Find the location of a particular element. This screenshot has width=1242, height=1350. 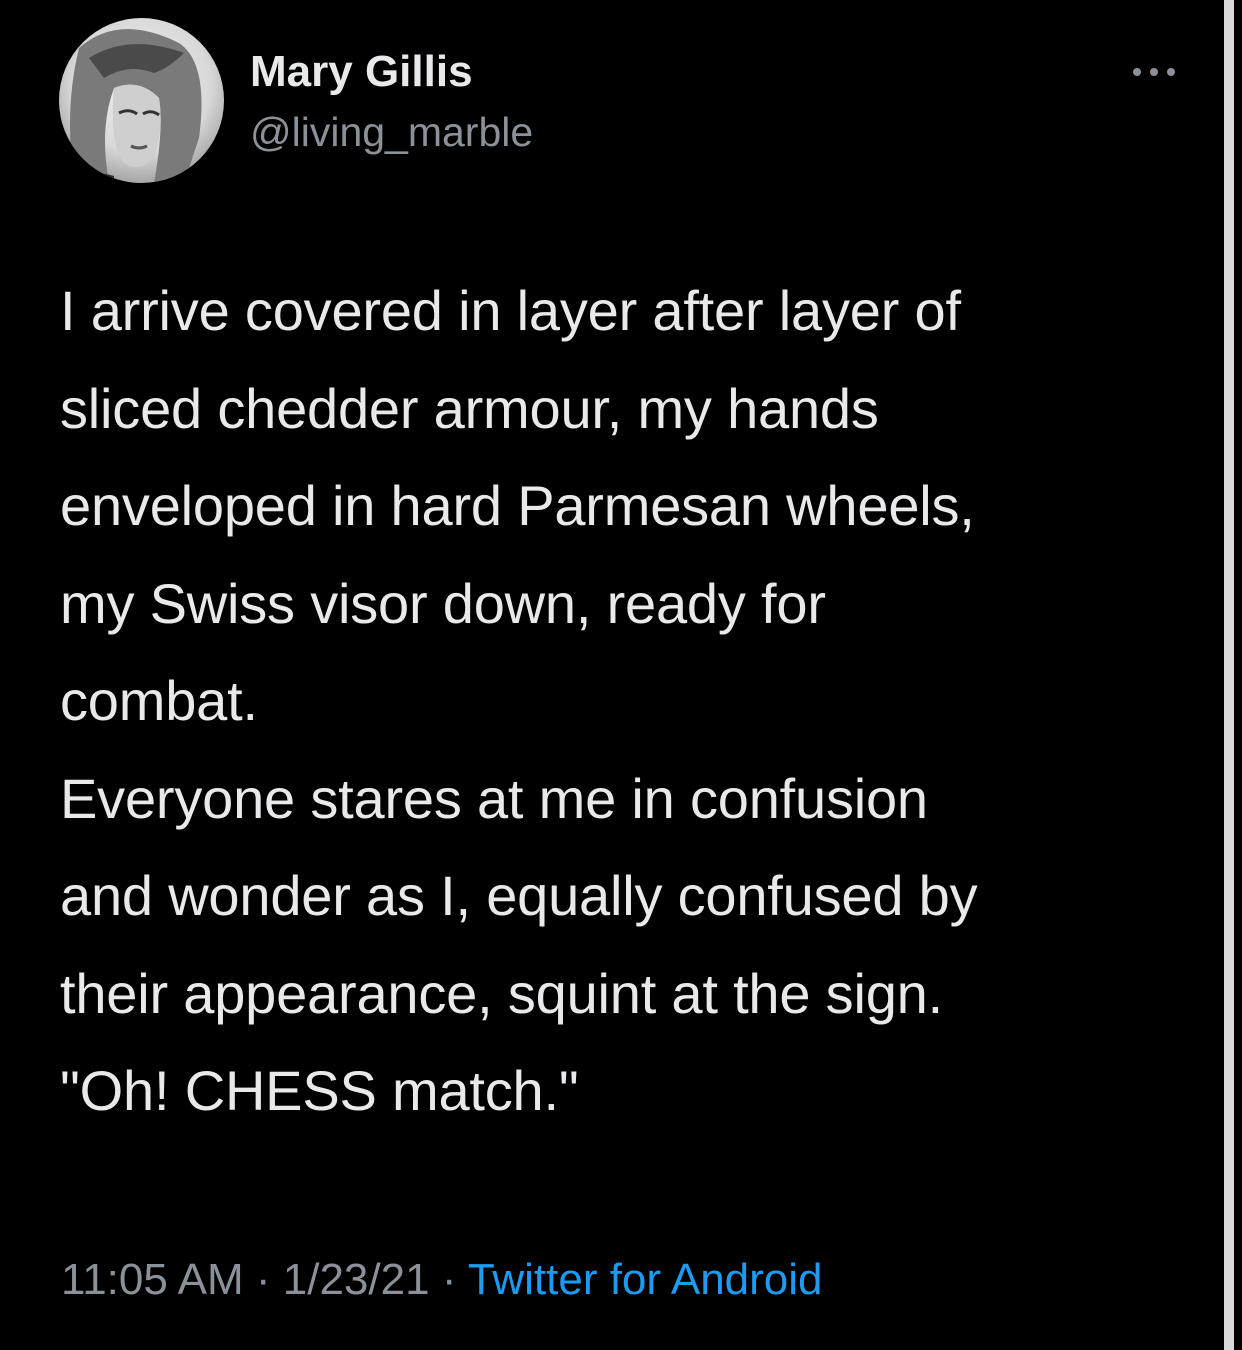

avatar is located at coordinates (141, 100).